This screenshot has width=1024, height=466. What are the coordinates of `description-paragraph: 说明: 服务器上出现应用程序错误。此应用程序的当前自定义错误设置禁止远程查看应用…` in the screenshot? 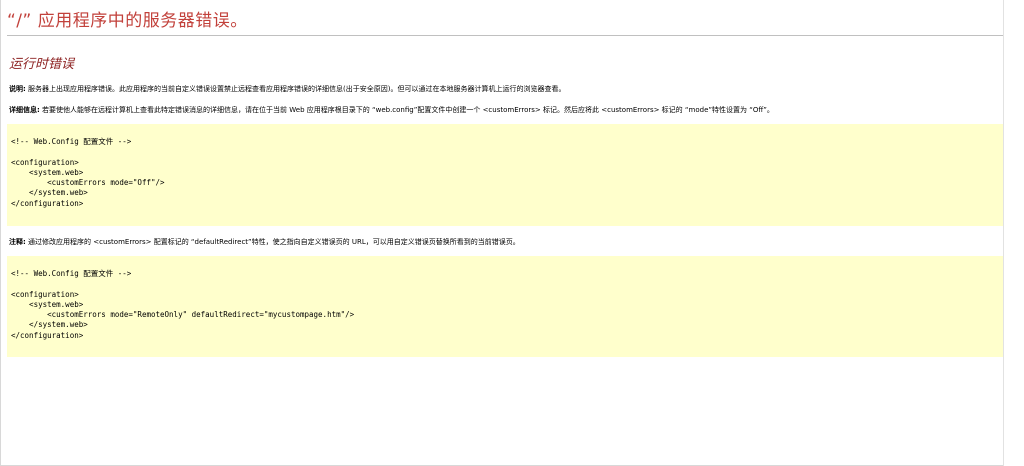 It's located at (287, 89).